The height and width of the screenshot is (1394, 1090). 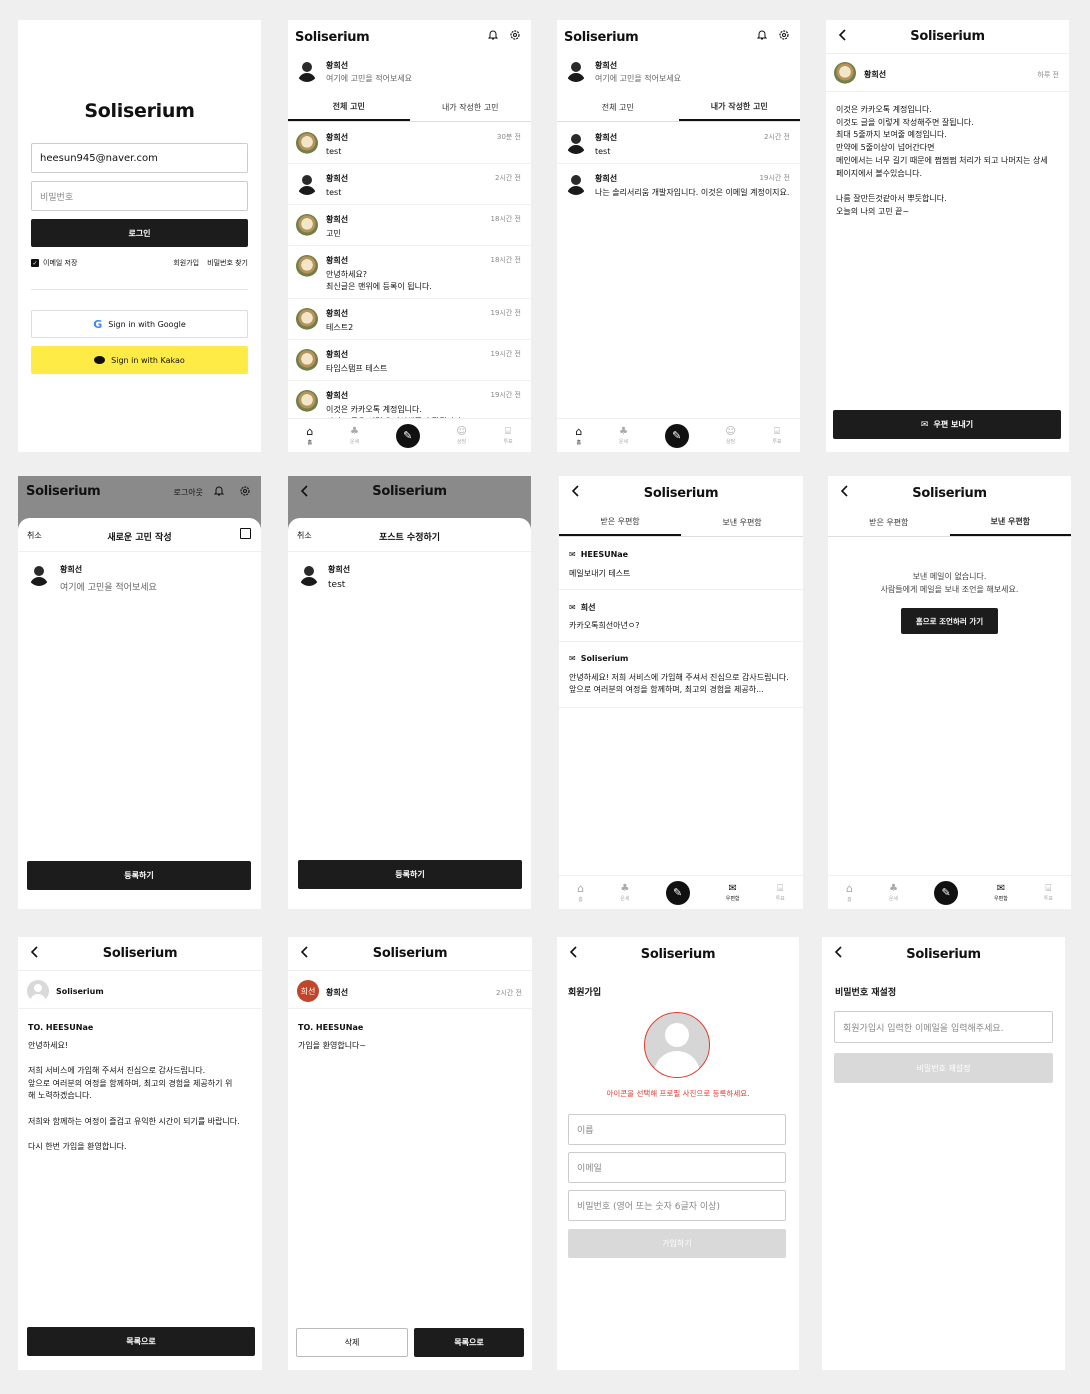 I want to click on delete-button: 삭제, so click(x=352, y=1342).